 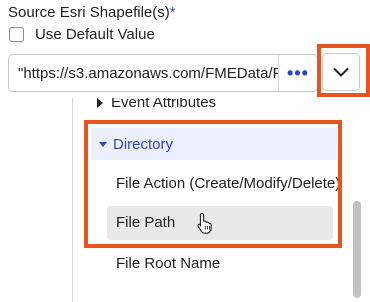 What do you see at coordinates (95, 34) in the screenshot?
I see `use-default-label: Use Default Value` at bounding box center [95, 34].